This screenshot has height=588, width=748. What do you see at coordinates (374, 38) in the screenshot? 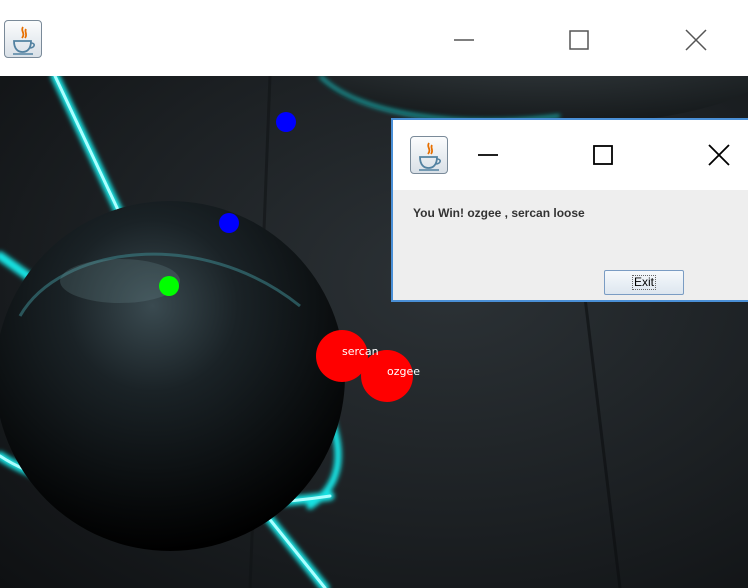
I see `main-window-titlebar` at bounding box center [374, 38].